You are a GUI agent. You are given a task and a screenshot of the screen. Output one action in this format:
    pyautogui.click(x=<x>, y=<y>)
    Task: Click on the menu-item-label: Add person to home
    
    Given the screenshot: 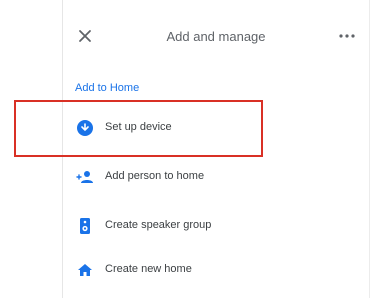 What is the action you would take?
    pyautogui.click(x=155, y=176)
    